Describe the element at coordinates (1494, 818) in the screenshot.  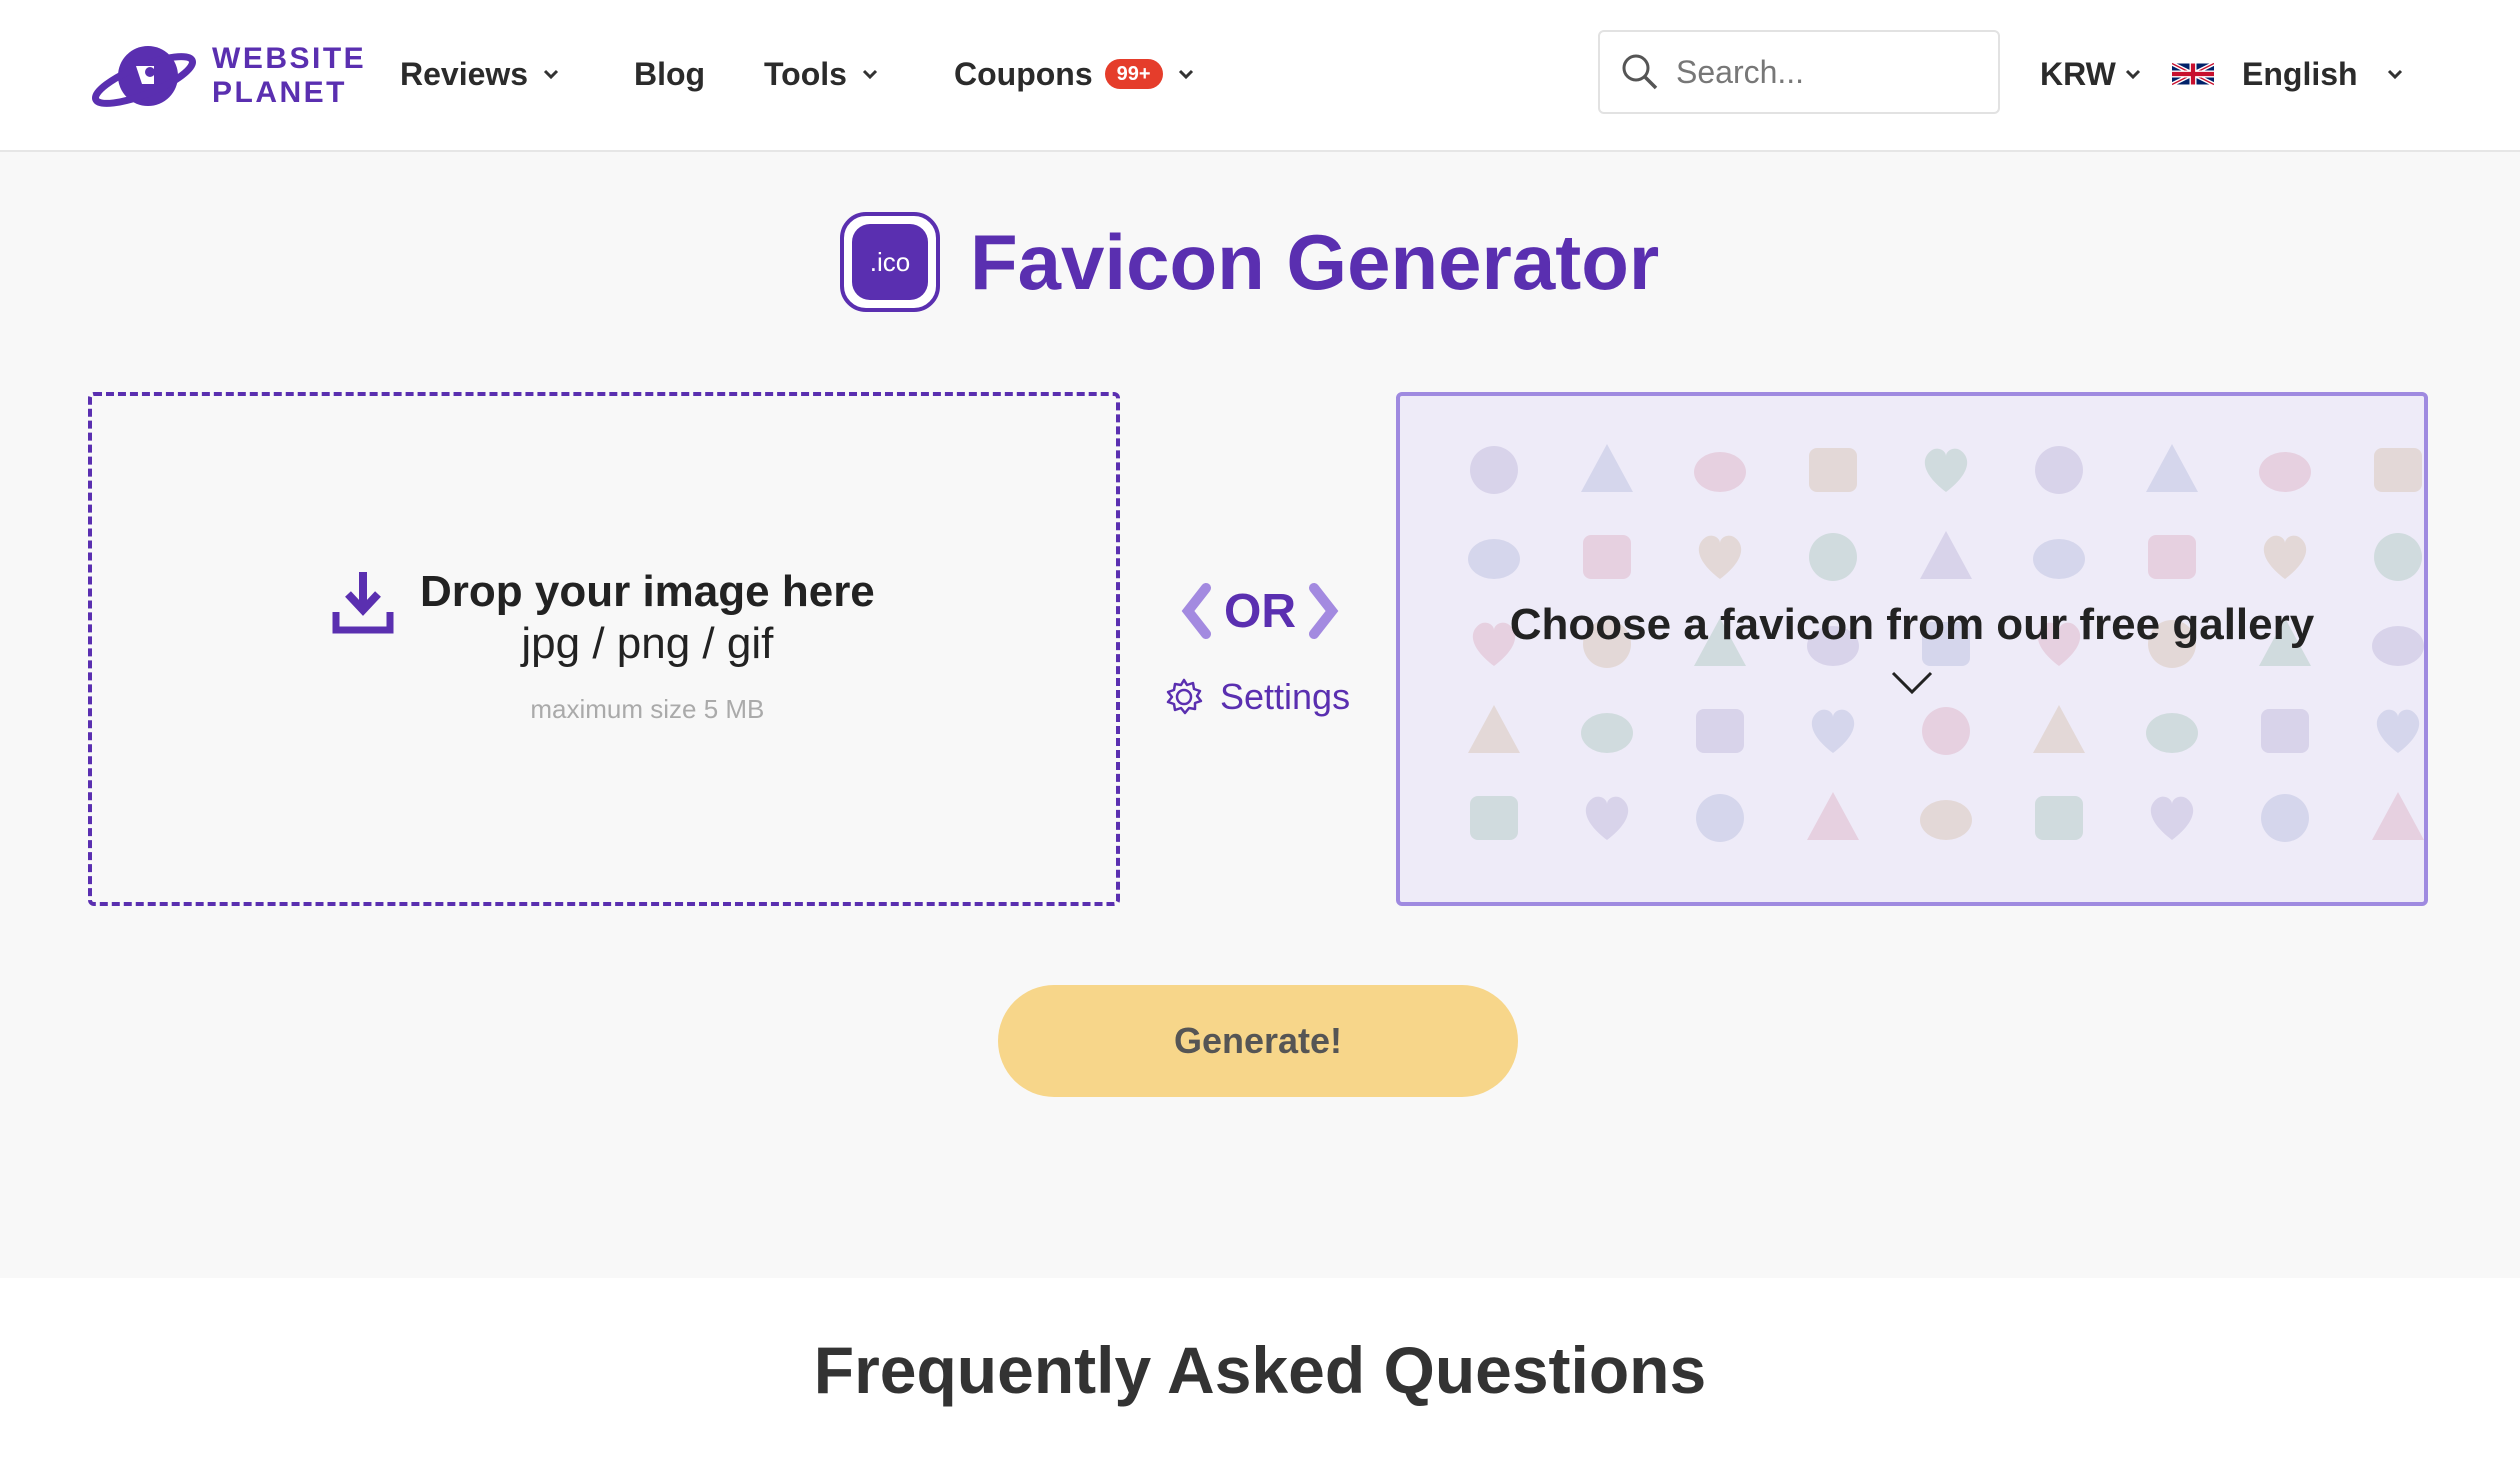
I see `flame-icon` at that location.